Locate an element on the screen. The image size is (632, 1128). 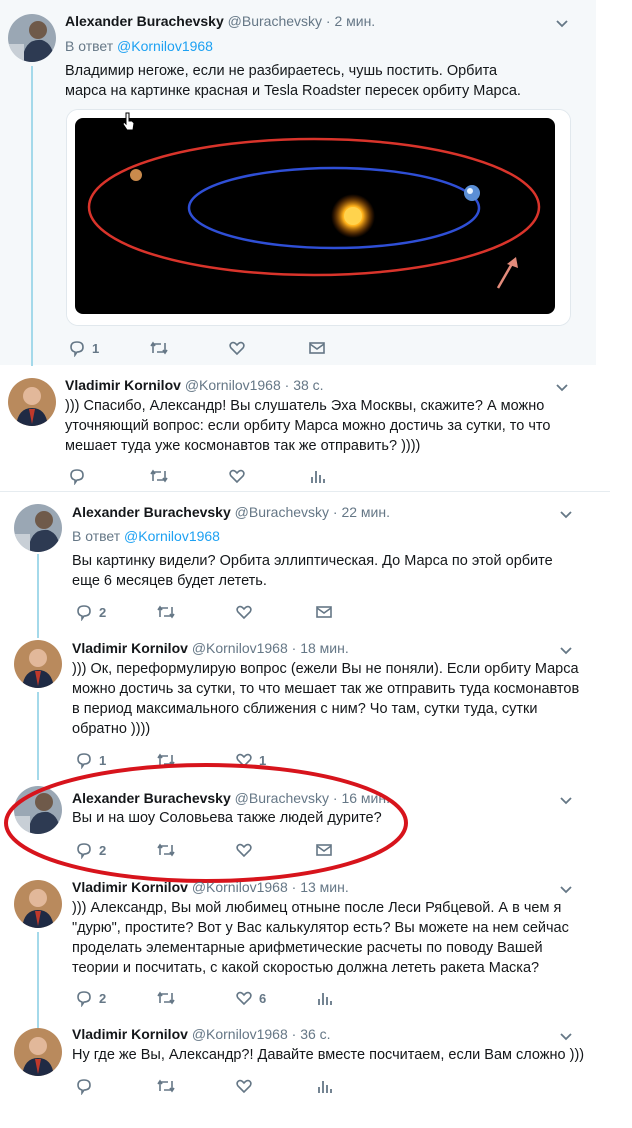
timestamp: · 22 мин. is located at coordinates (361, 512).